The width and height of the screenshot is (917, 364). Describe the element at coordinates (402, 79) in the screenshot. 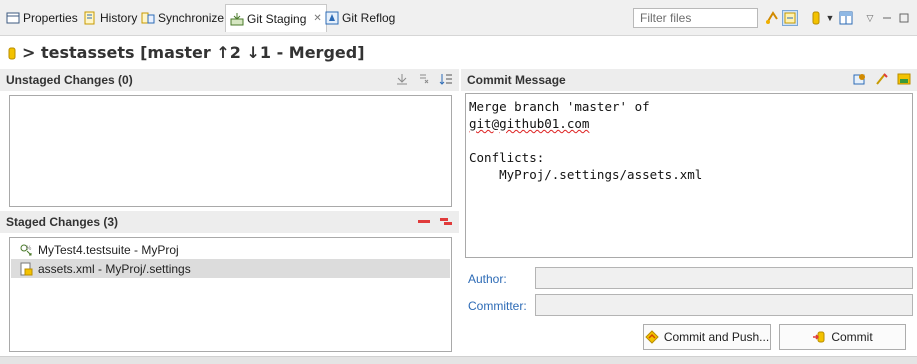

I see `stage-selected-icon` at that location.